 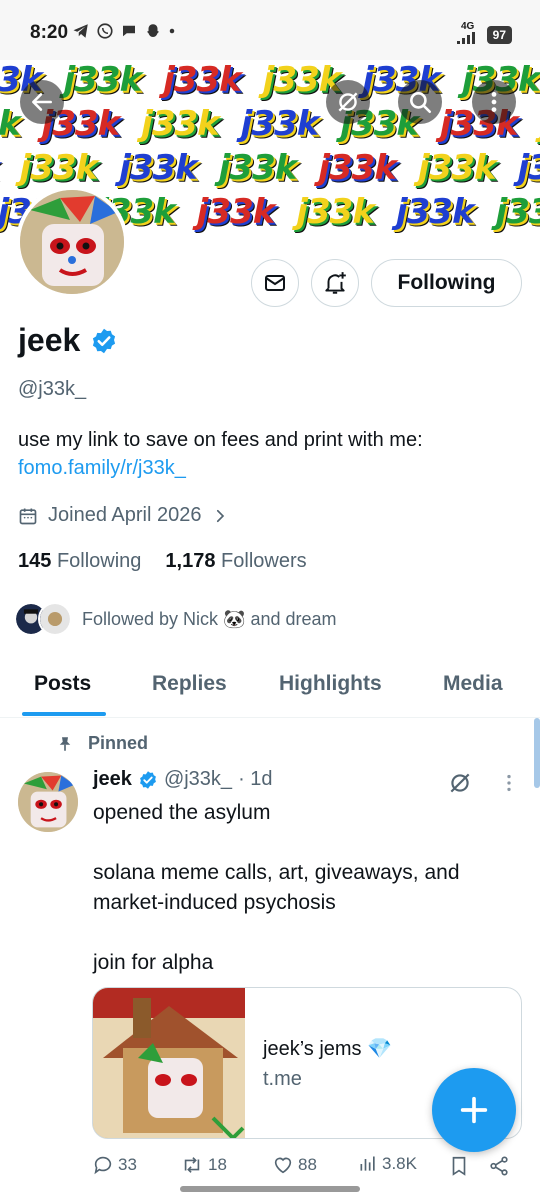 What do you see at coordinates (467, 34) in the screenshot?
I see `network-indicator: 4G` at bounding box center [467, 34].